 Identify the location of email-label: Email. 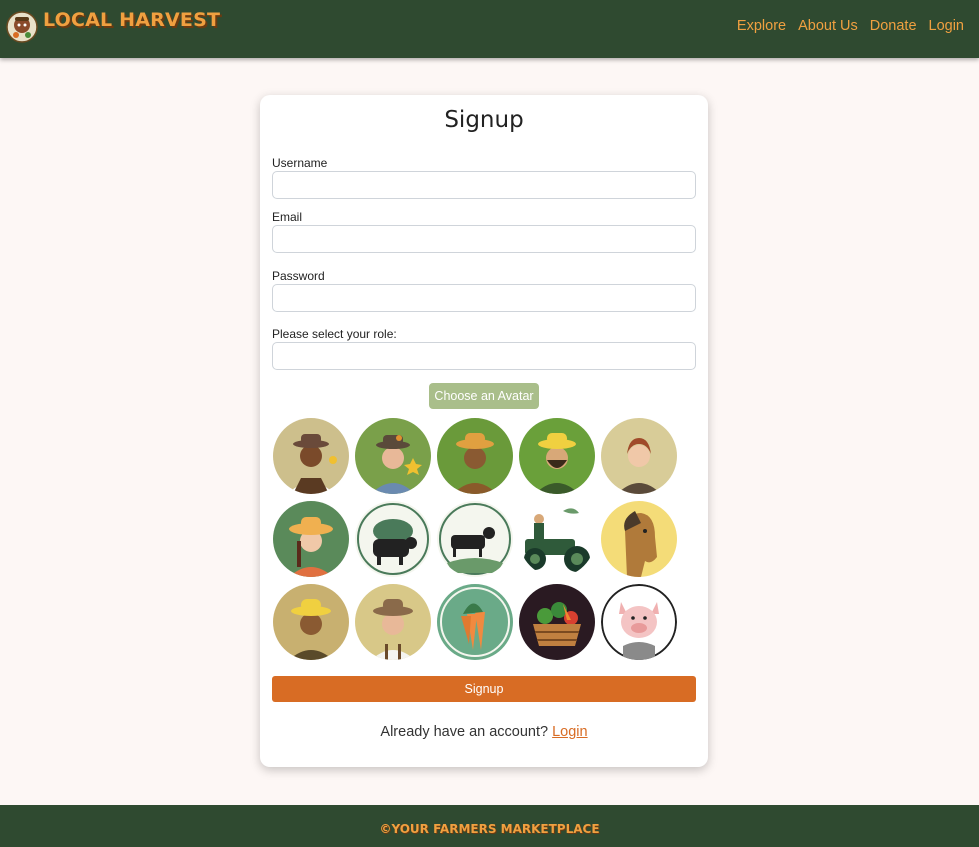
(287, 217).